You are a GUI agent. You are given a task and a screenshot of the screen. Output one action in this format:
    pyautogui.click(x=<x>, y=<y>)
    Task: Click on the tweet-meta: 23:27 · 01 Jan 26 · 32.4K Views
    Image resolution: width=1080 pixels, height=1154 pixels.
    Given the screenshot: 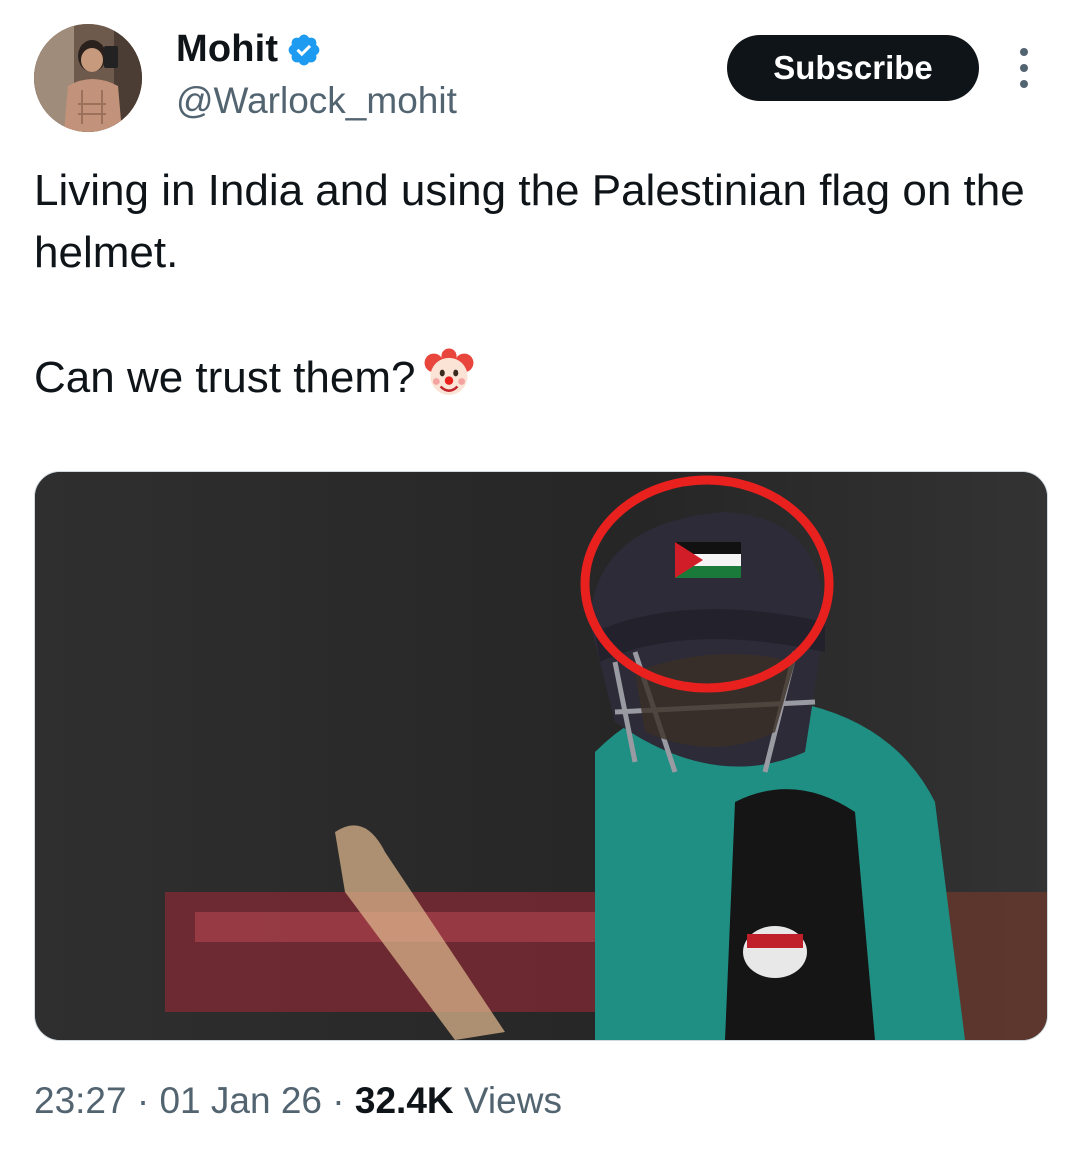 What is the action you would take?
    pyautogui.click(x=298, y=1100)
    